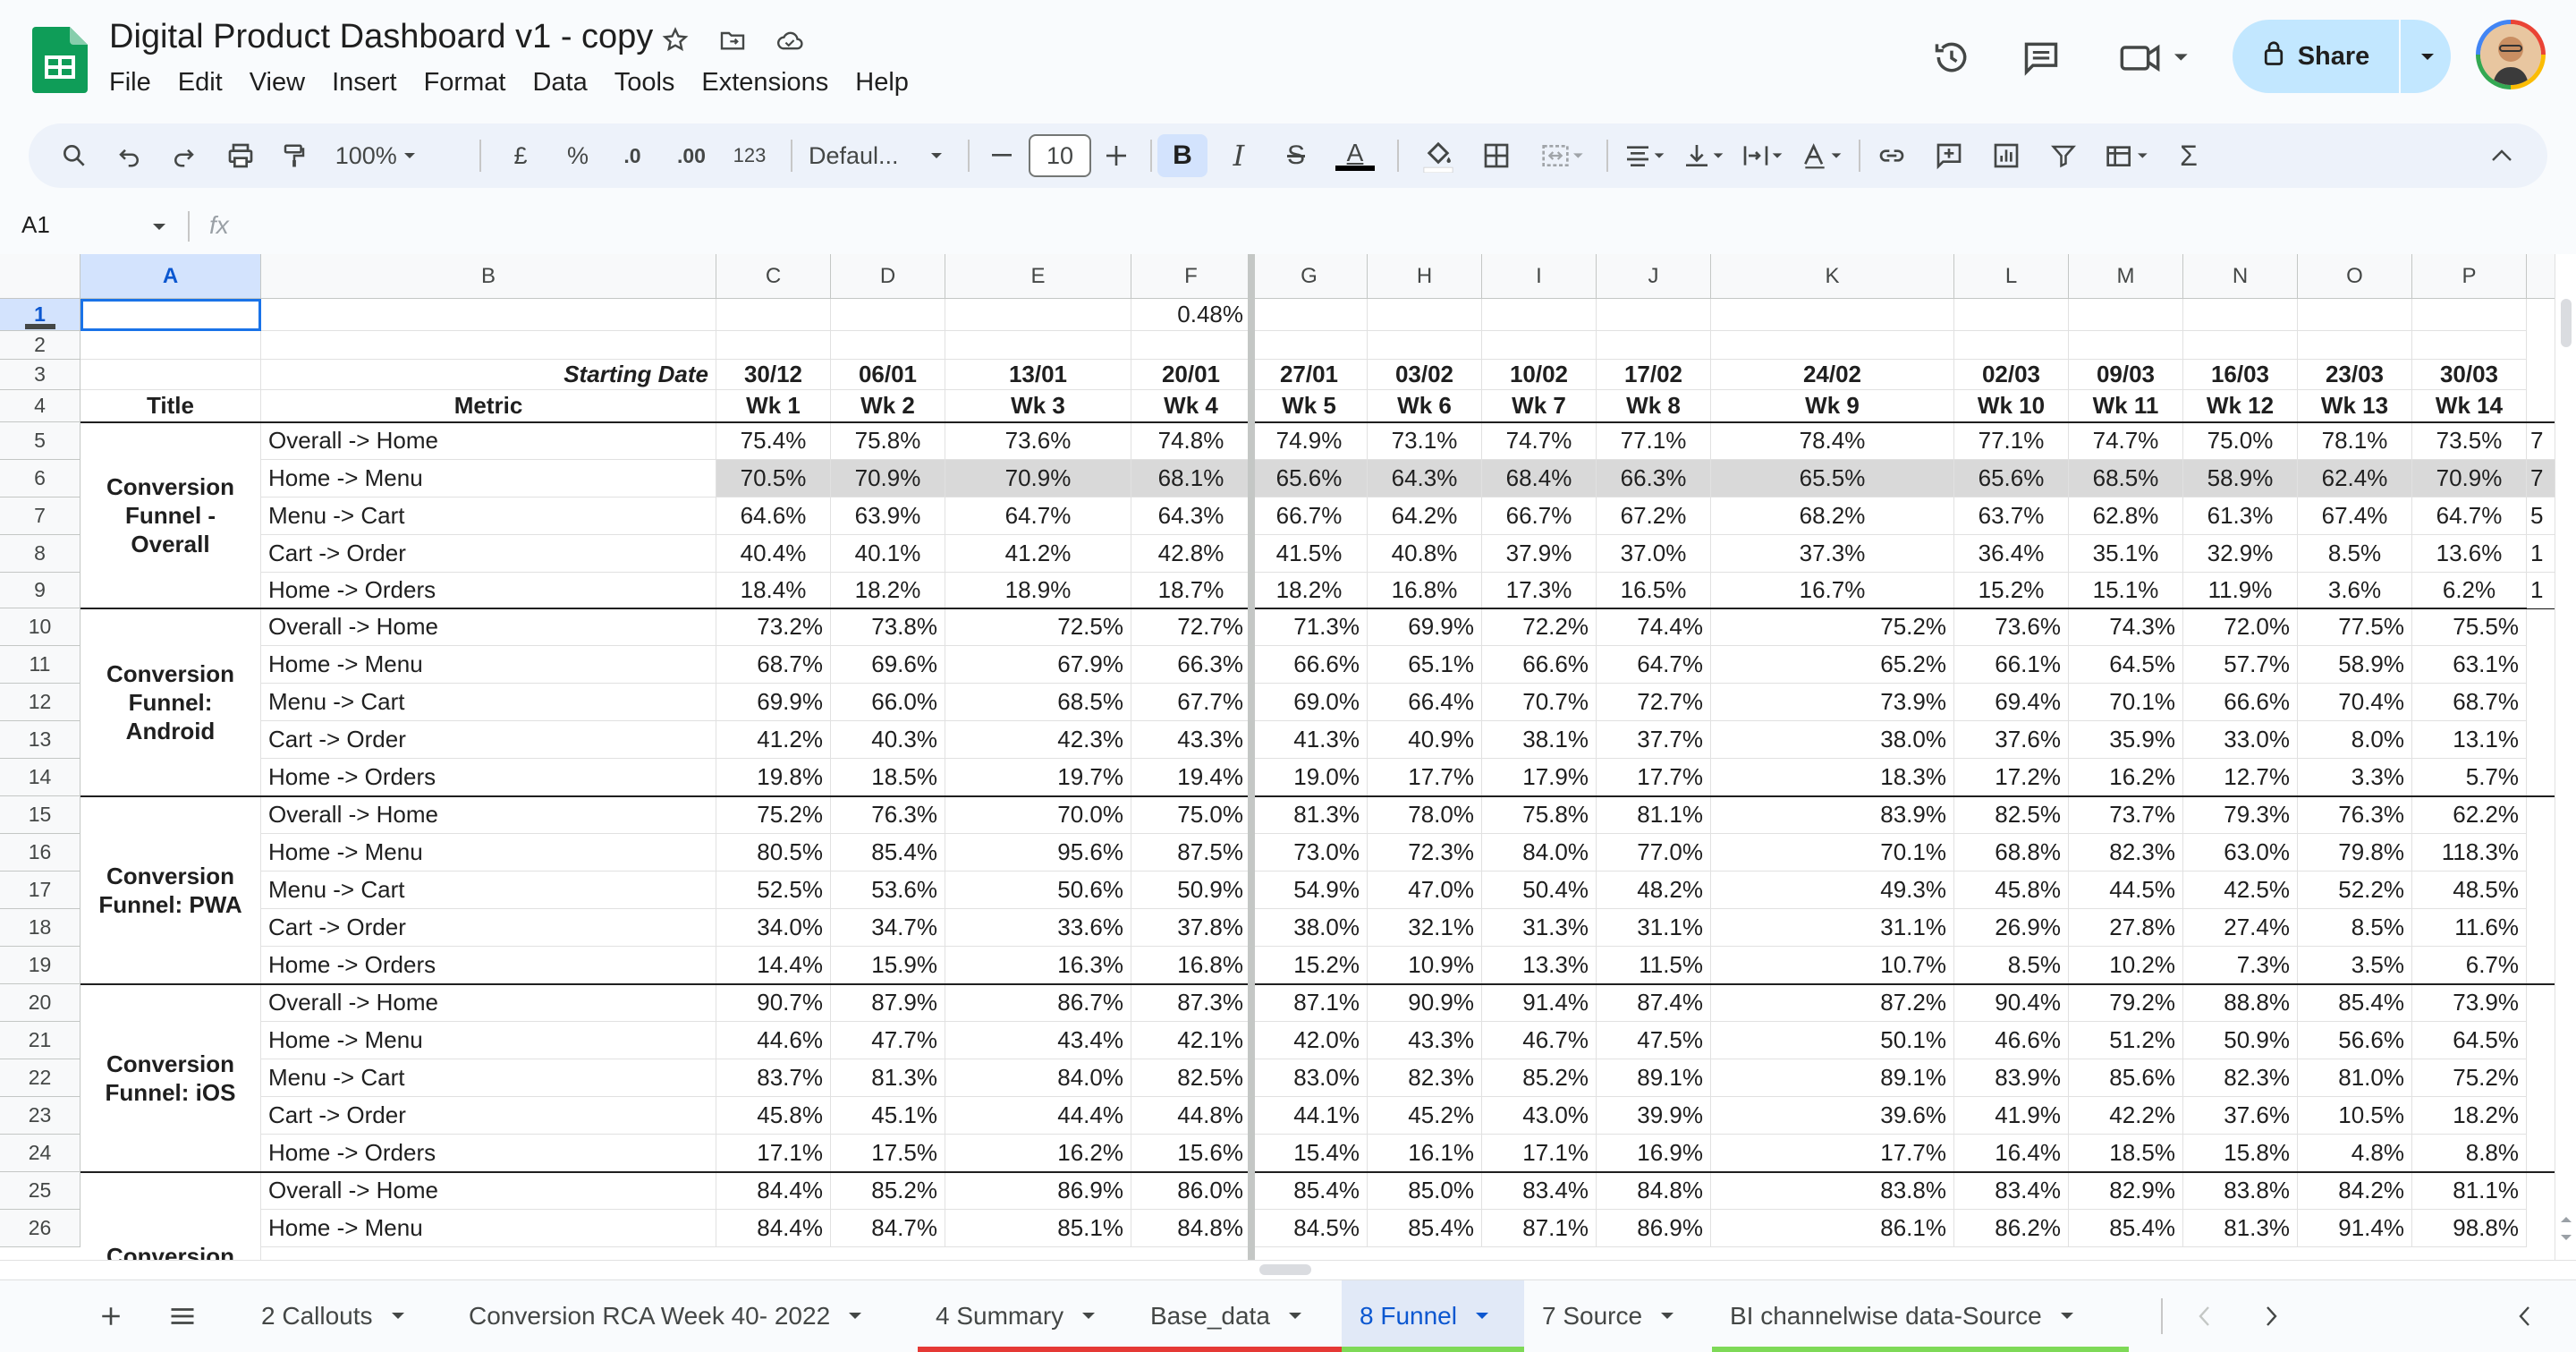 The width and height of the screenshot is (2576, 1352). Describe the element at coordinates (2011, 406) in the screenshot. I see `week-header-cell: Wk 10` at that location.